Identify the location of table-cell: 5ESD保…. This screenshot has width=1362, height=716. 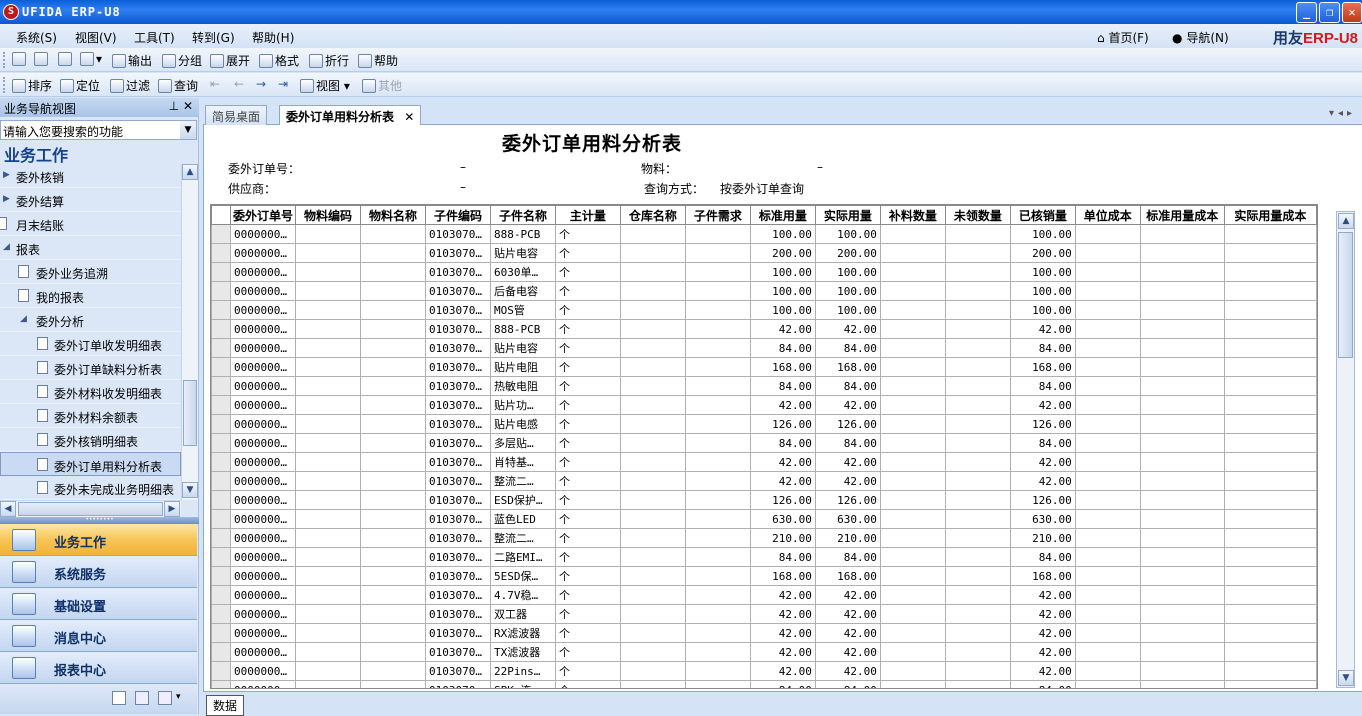
(522, 576).